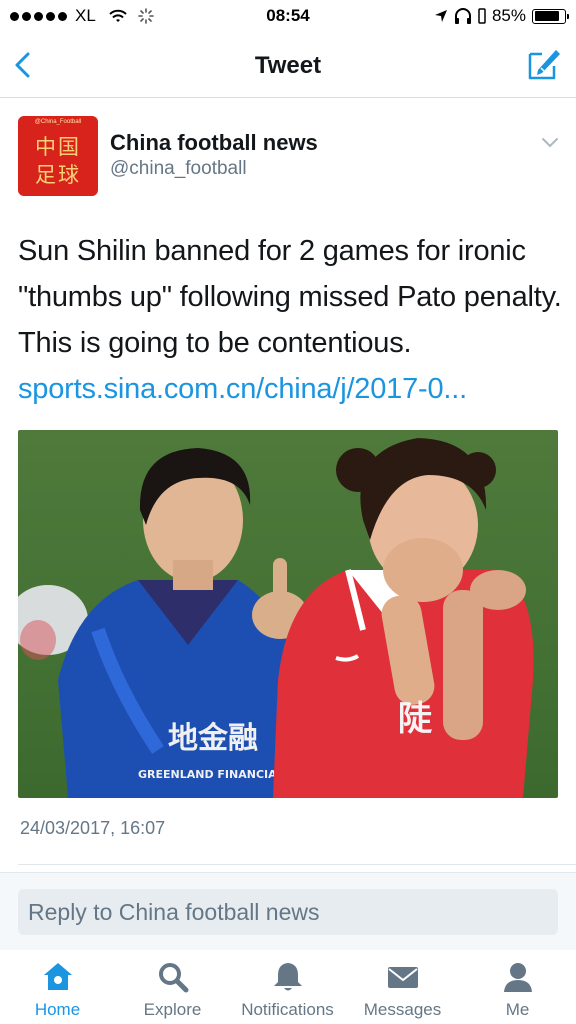  I want to click on tab-notifications: Notifications, so click(287, 990).